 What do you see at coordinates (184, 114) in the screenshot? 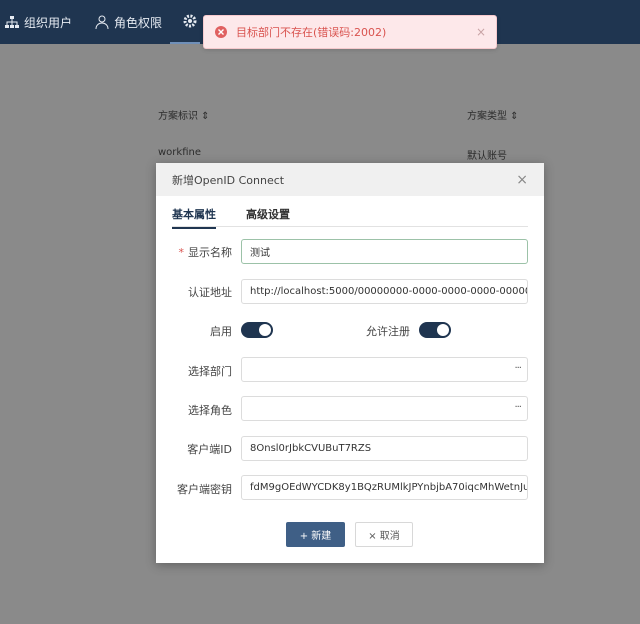
I see `column-header-scheme-id: 方案标识 ⇕` at bounding box center [184, 114].